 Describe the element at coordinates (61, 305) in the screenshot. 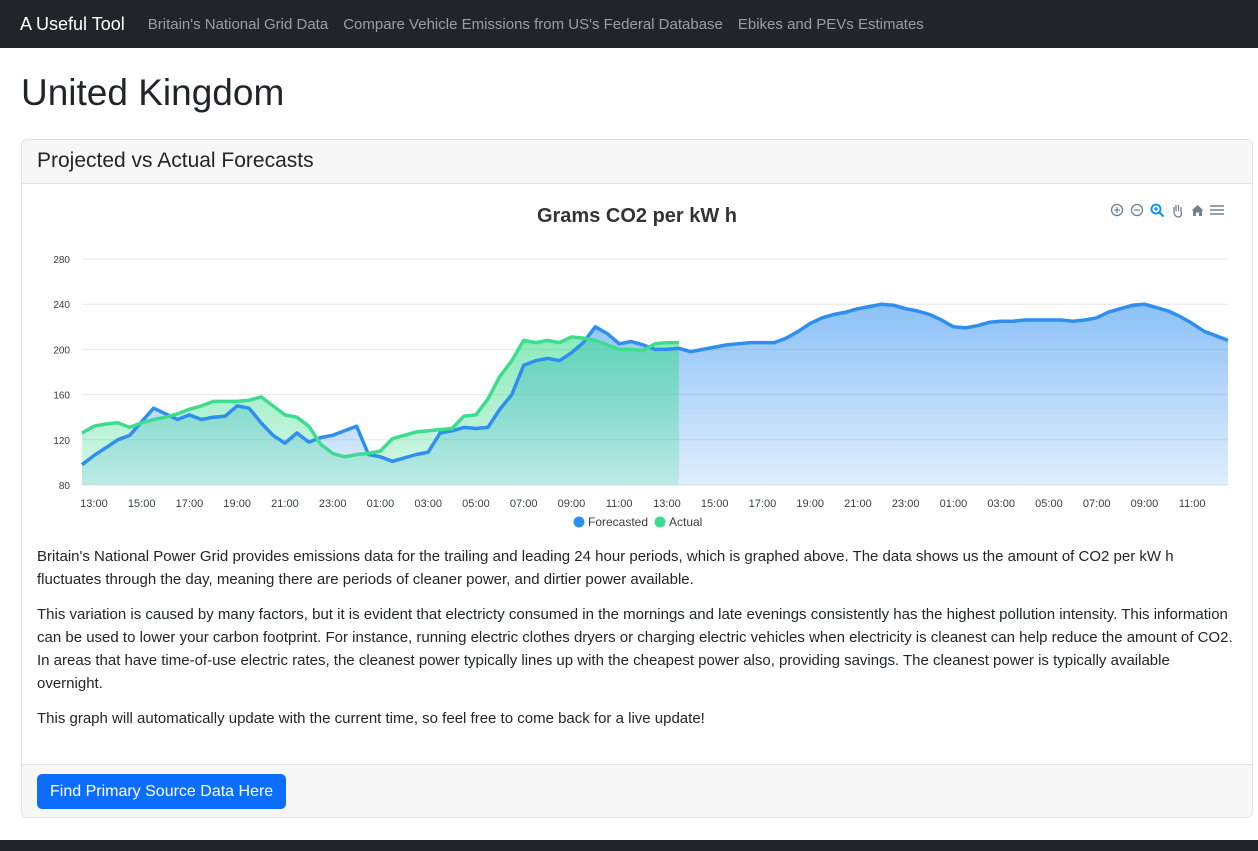

I see `y-tick-label: 240` at that location.